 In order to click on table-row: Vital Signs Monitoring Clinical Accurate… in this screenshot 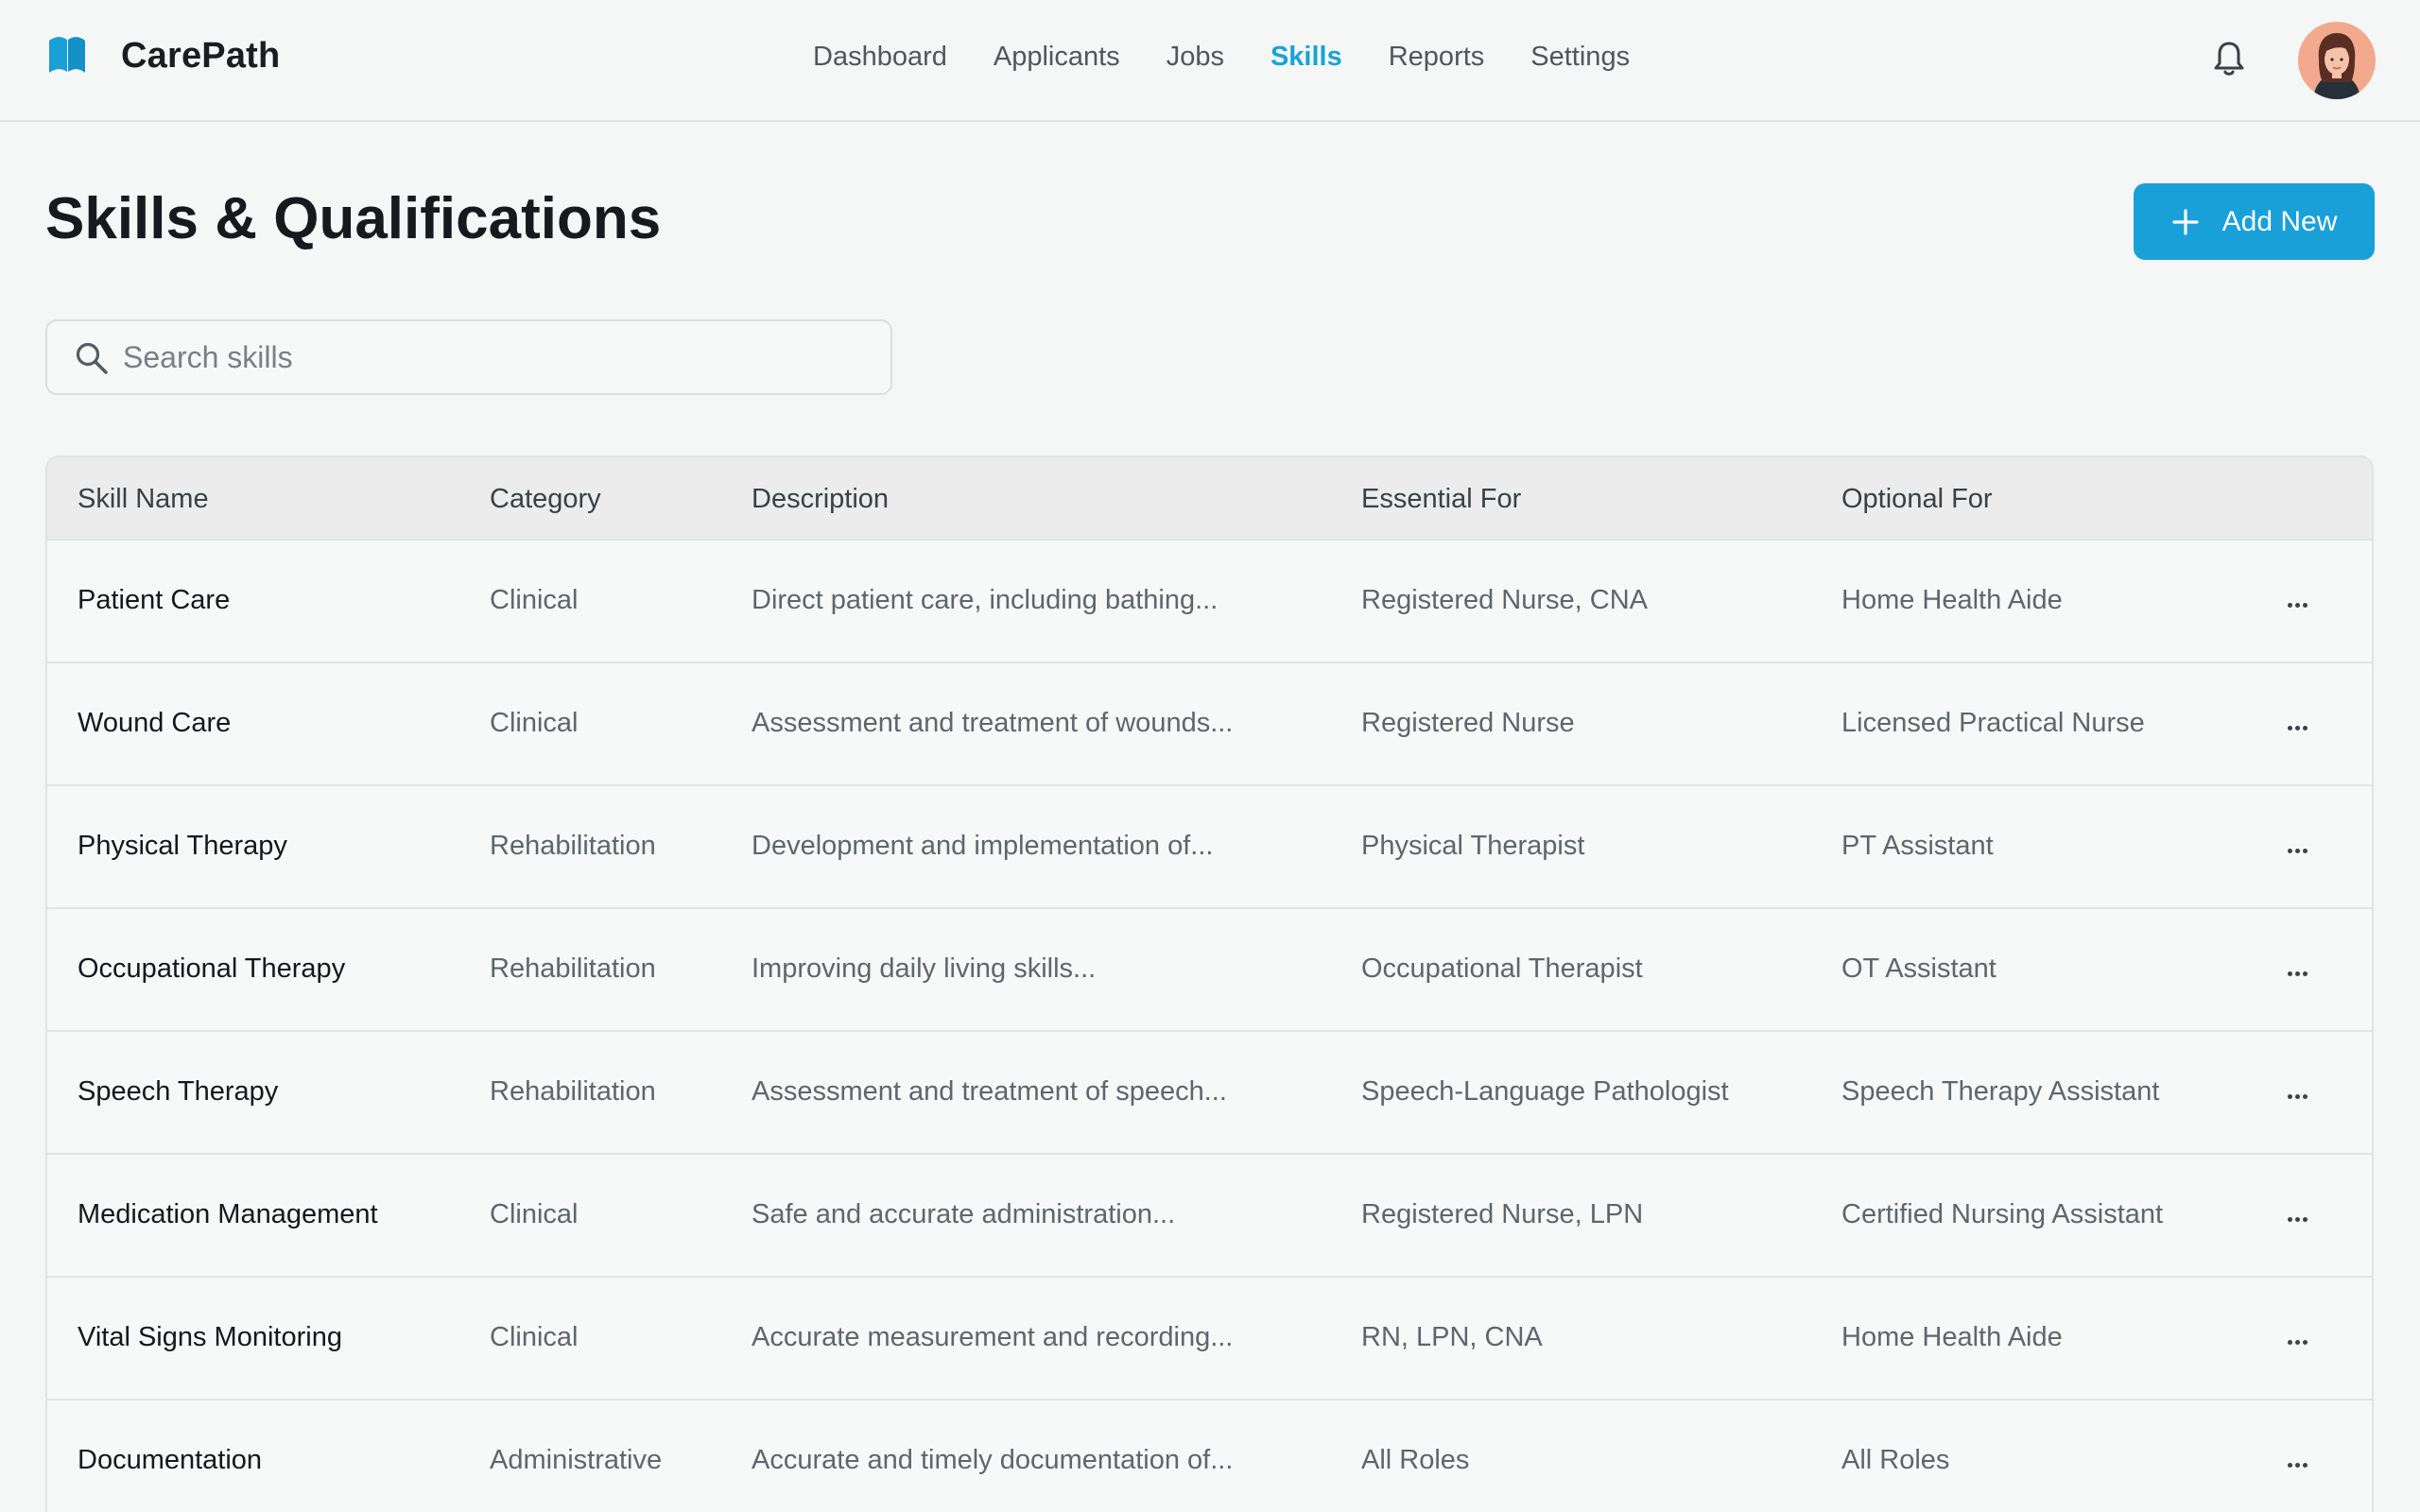, I will do `click(1210, 1339)`.